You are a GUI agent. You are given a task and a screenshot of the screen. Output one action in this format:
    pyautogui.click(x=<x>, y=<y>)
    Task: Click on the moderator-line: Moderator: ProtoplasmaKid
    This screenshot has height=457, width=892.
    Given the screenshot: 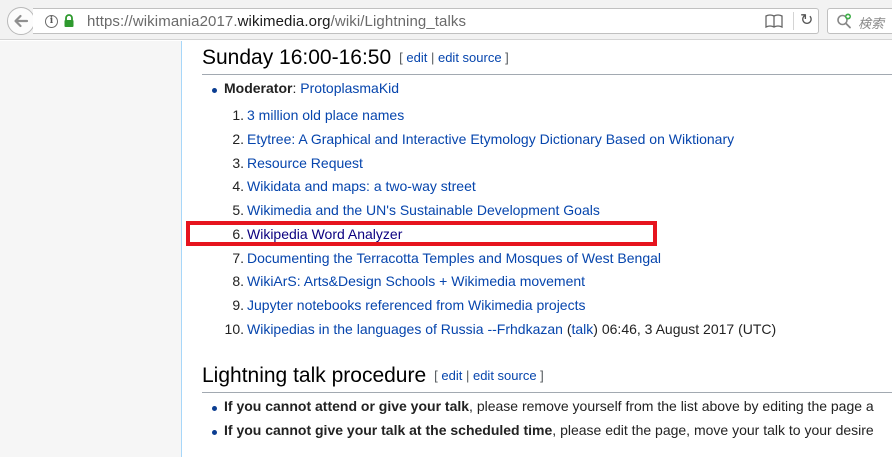 What is the action you would take?
    pyautogui.click(x=312, y=88)
    